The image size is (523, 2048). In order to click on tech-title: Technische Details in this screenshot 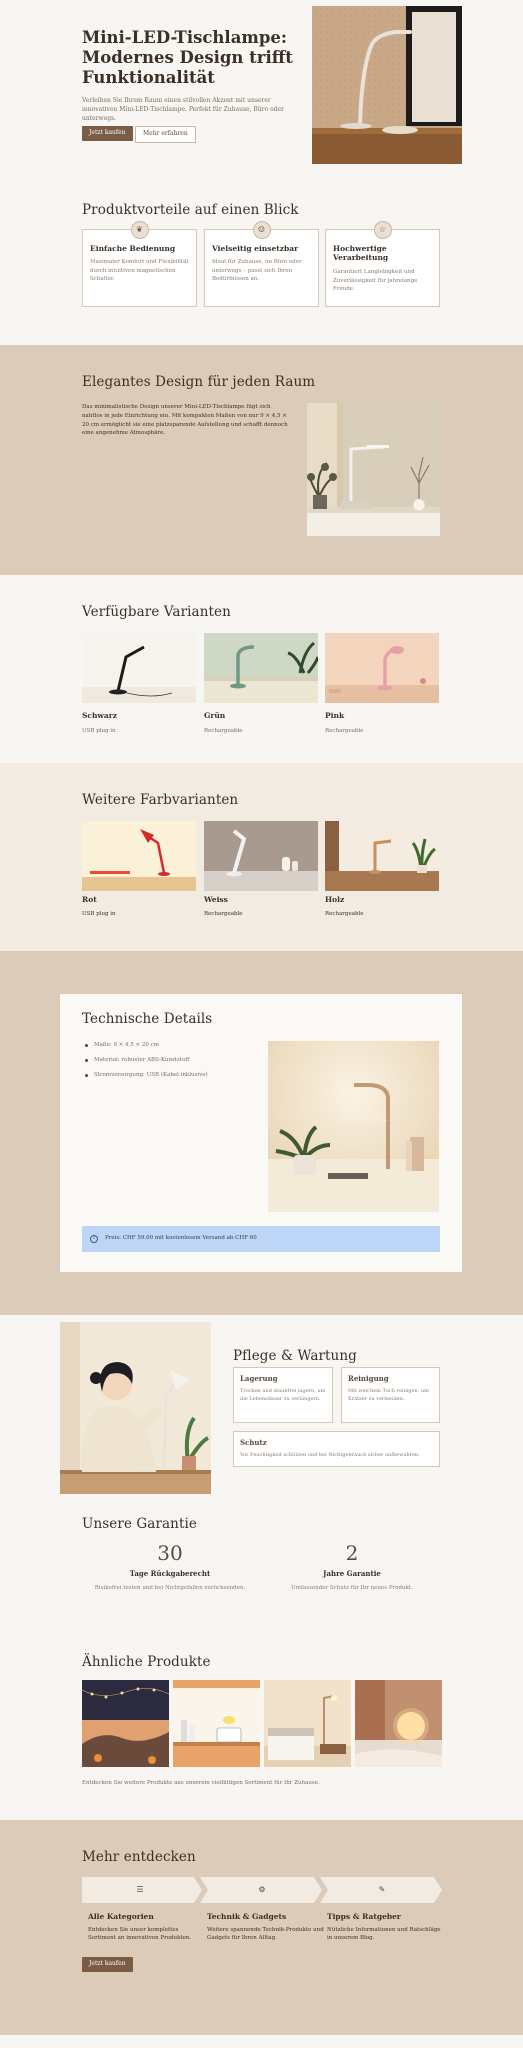, I will do `click(147, 1019)`.